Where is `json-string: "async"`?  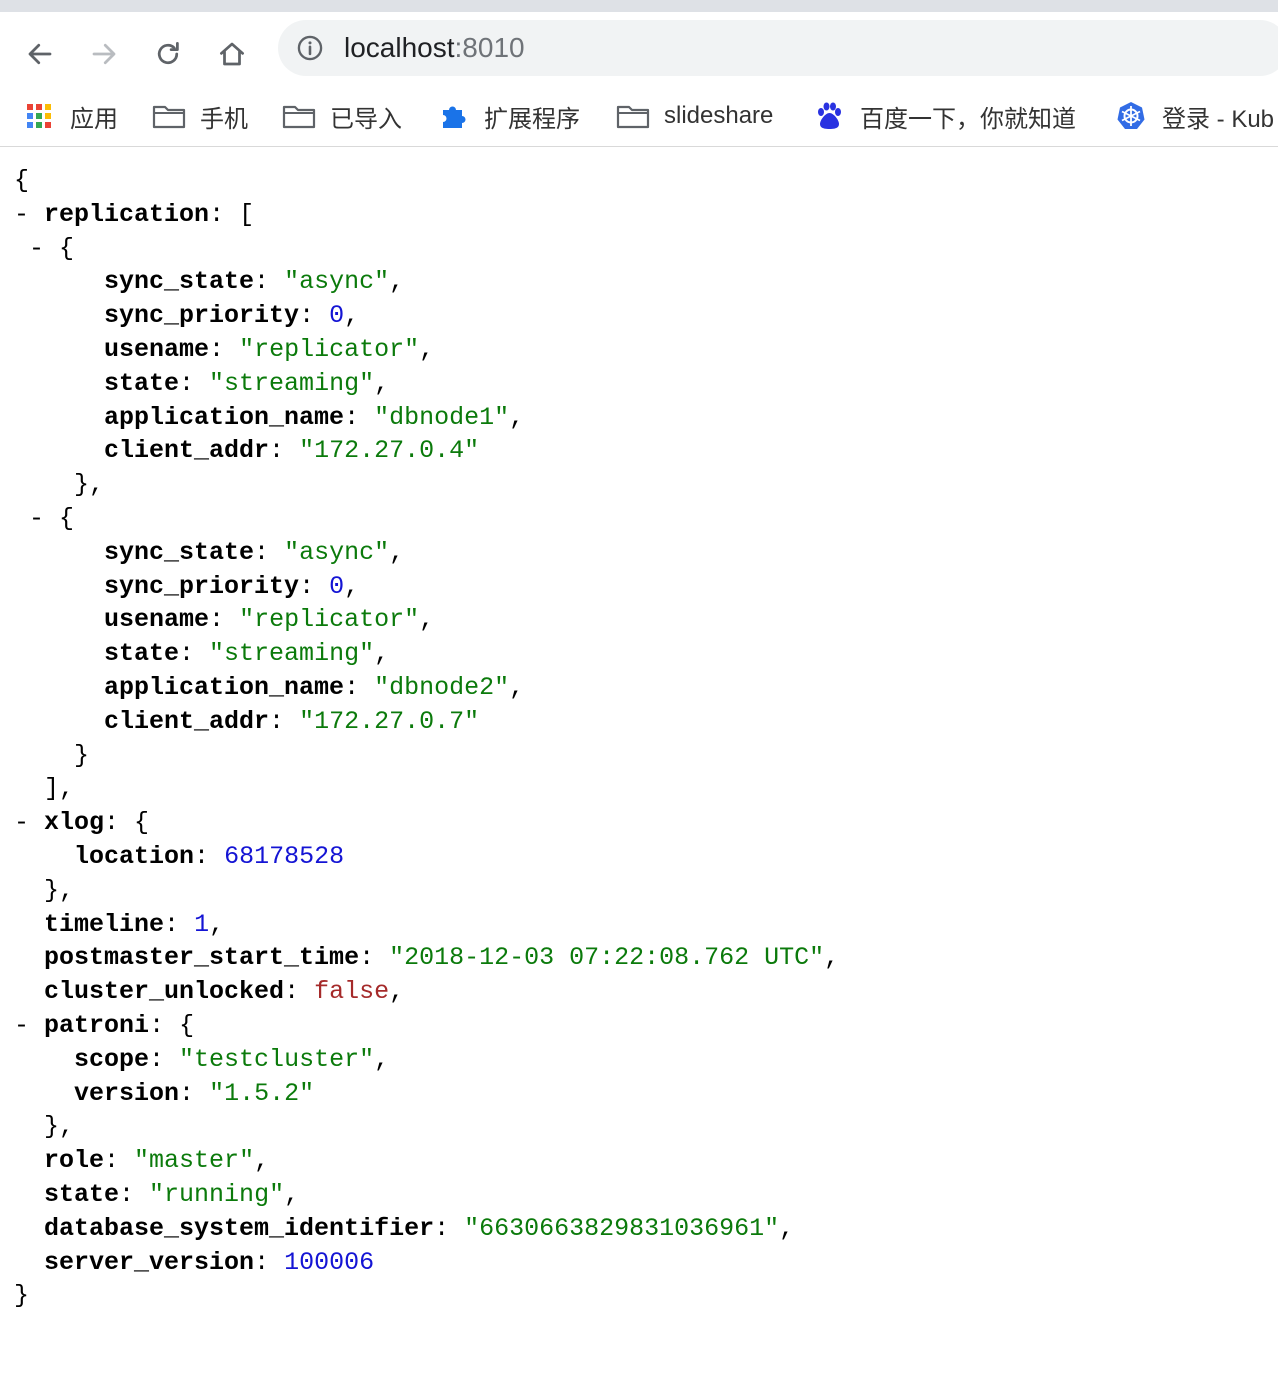
json-string: "async" is located at coordinates (337, 282).